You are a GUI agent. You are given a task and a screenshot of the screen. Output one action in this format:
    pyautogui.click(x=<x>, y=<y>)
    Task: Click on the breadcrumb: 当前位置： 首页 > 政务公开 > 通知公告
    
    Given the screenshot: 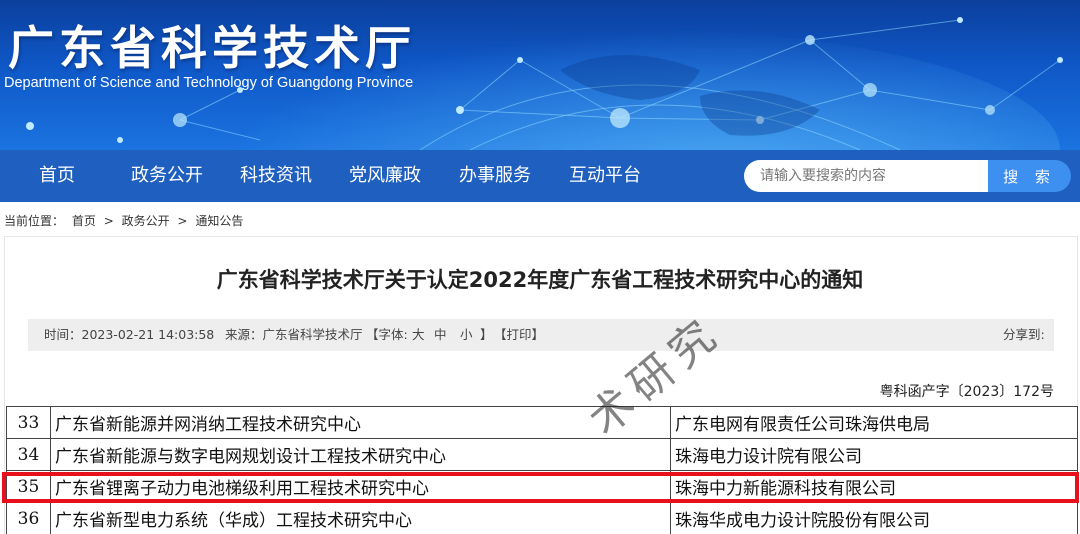 What is the action you would take?
    pyautogui.click(x=125, y=220)
    